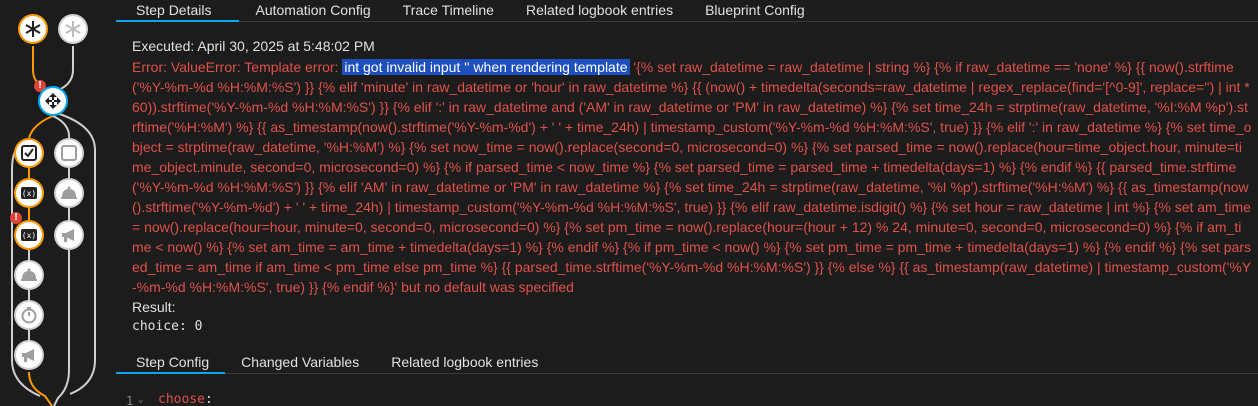 Image resolution: width=1258 pixels, height=406 pixels. What do you see at coordinates (755, 11) in the screenshot?
I see `tab-blueprint-config: Blueprint Config` at bounding box center [755, 11].